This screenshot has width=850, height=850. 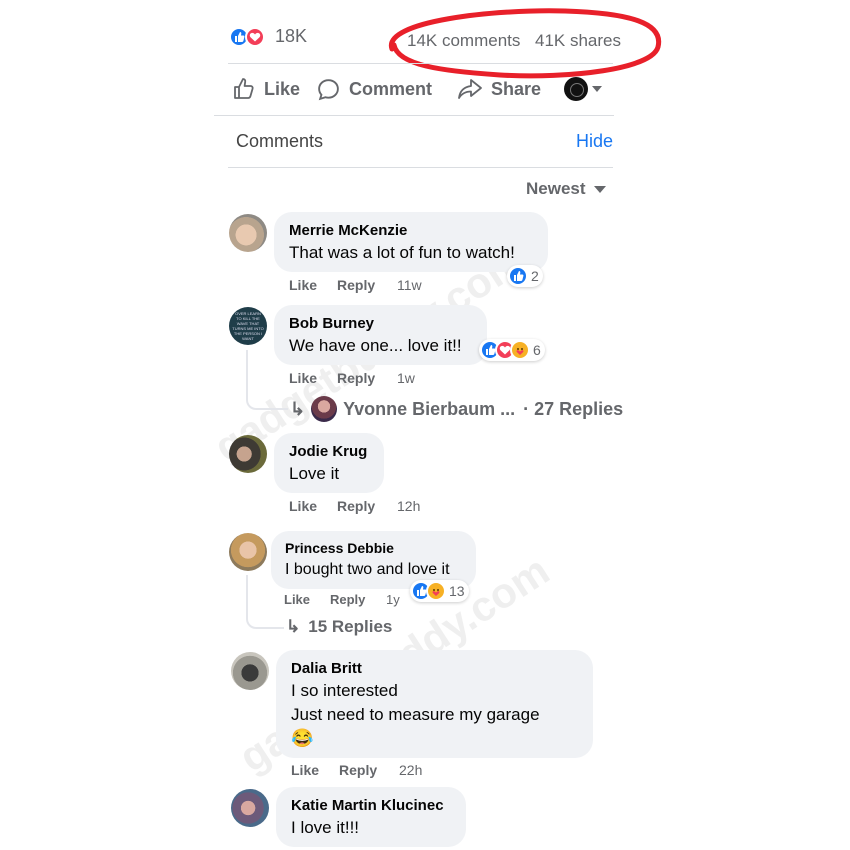 I want to click on like-button-label: Like, so click(x=282, y=88).